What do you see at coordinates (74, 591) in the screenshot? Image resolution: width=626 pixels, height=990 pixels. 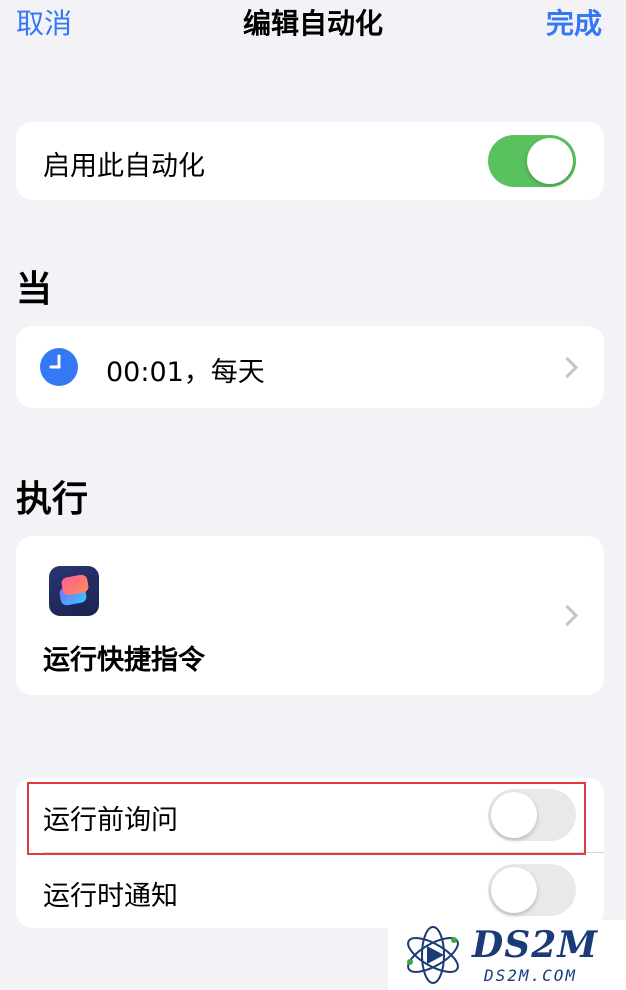 I see `shortcuts-app-icon` at bounding box center [74, 591].